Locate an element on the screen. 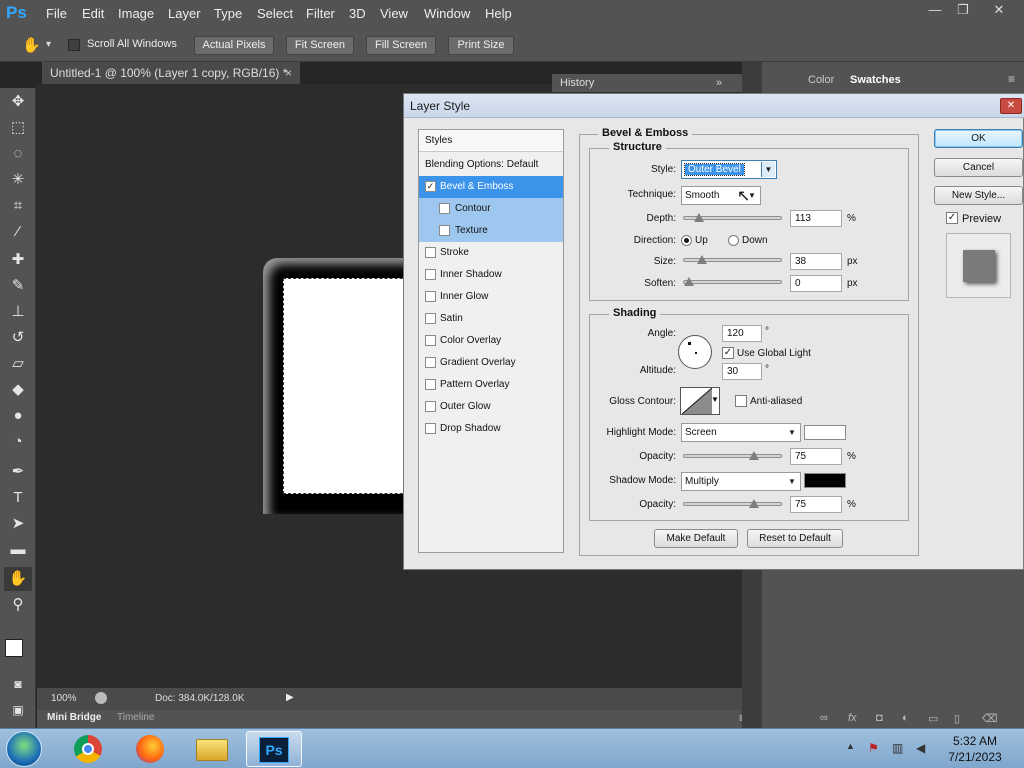  direction-down-radio is located at coordinates (733, 240).